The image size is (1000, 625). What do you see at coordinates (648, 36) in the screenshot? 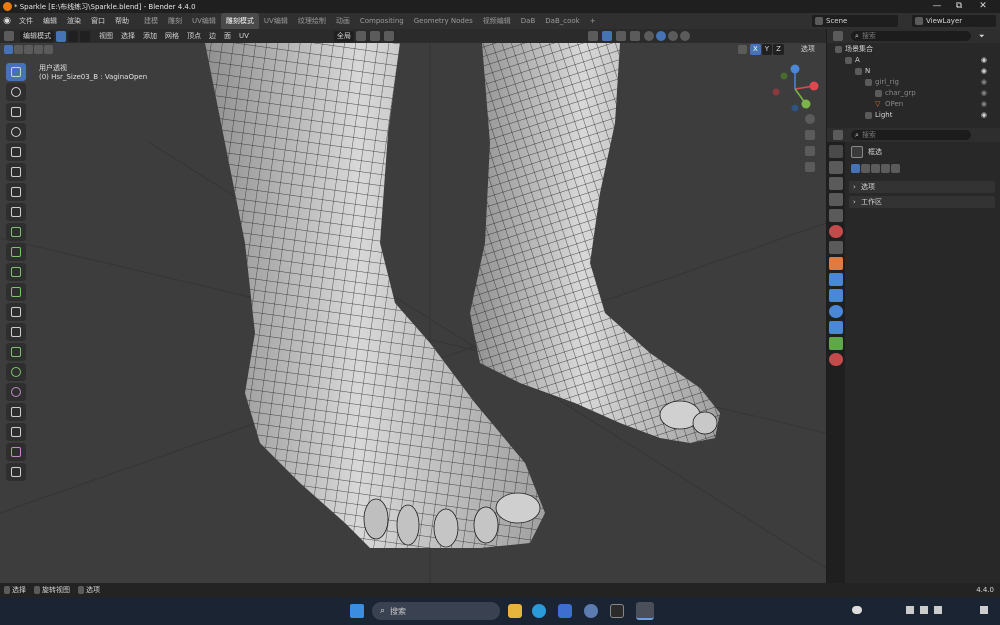
I see `shading-wireframe-icon` at bounding box center [648, 36].